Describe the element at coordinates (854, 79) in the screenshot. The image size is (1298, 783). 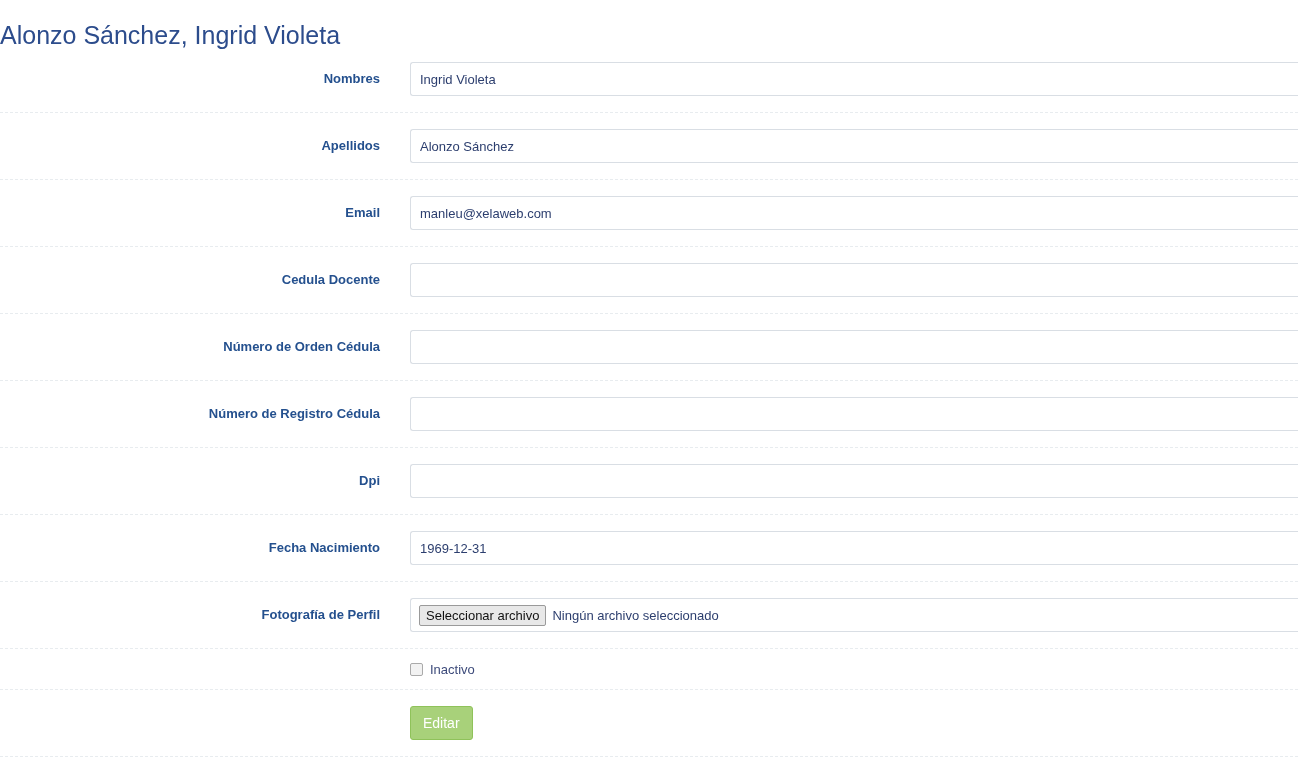
I see `text-field: Ingrid Violeta` at that location.